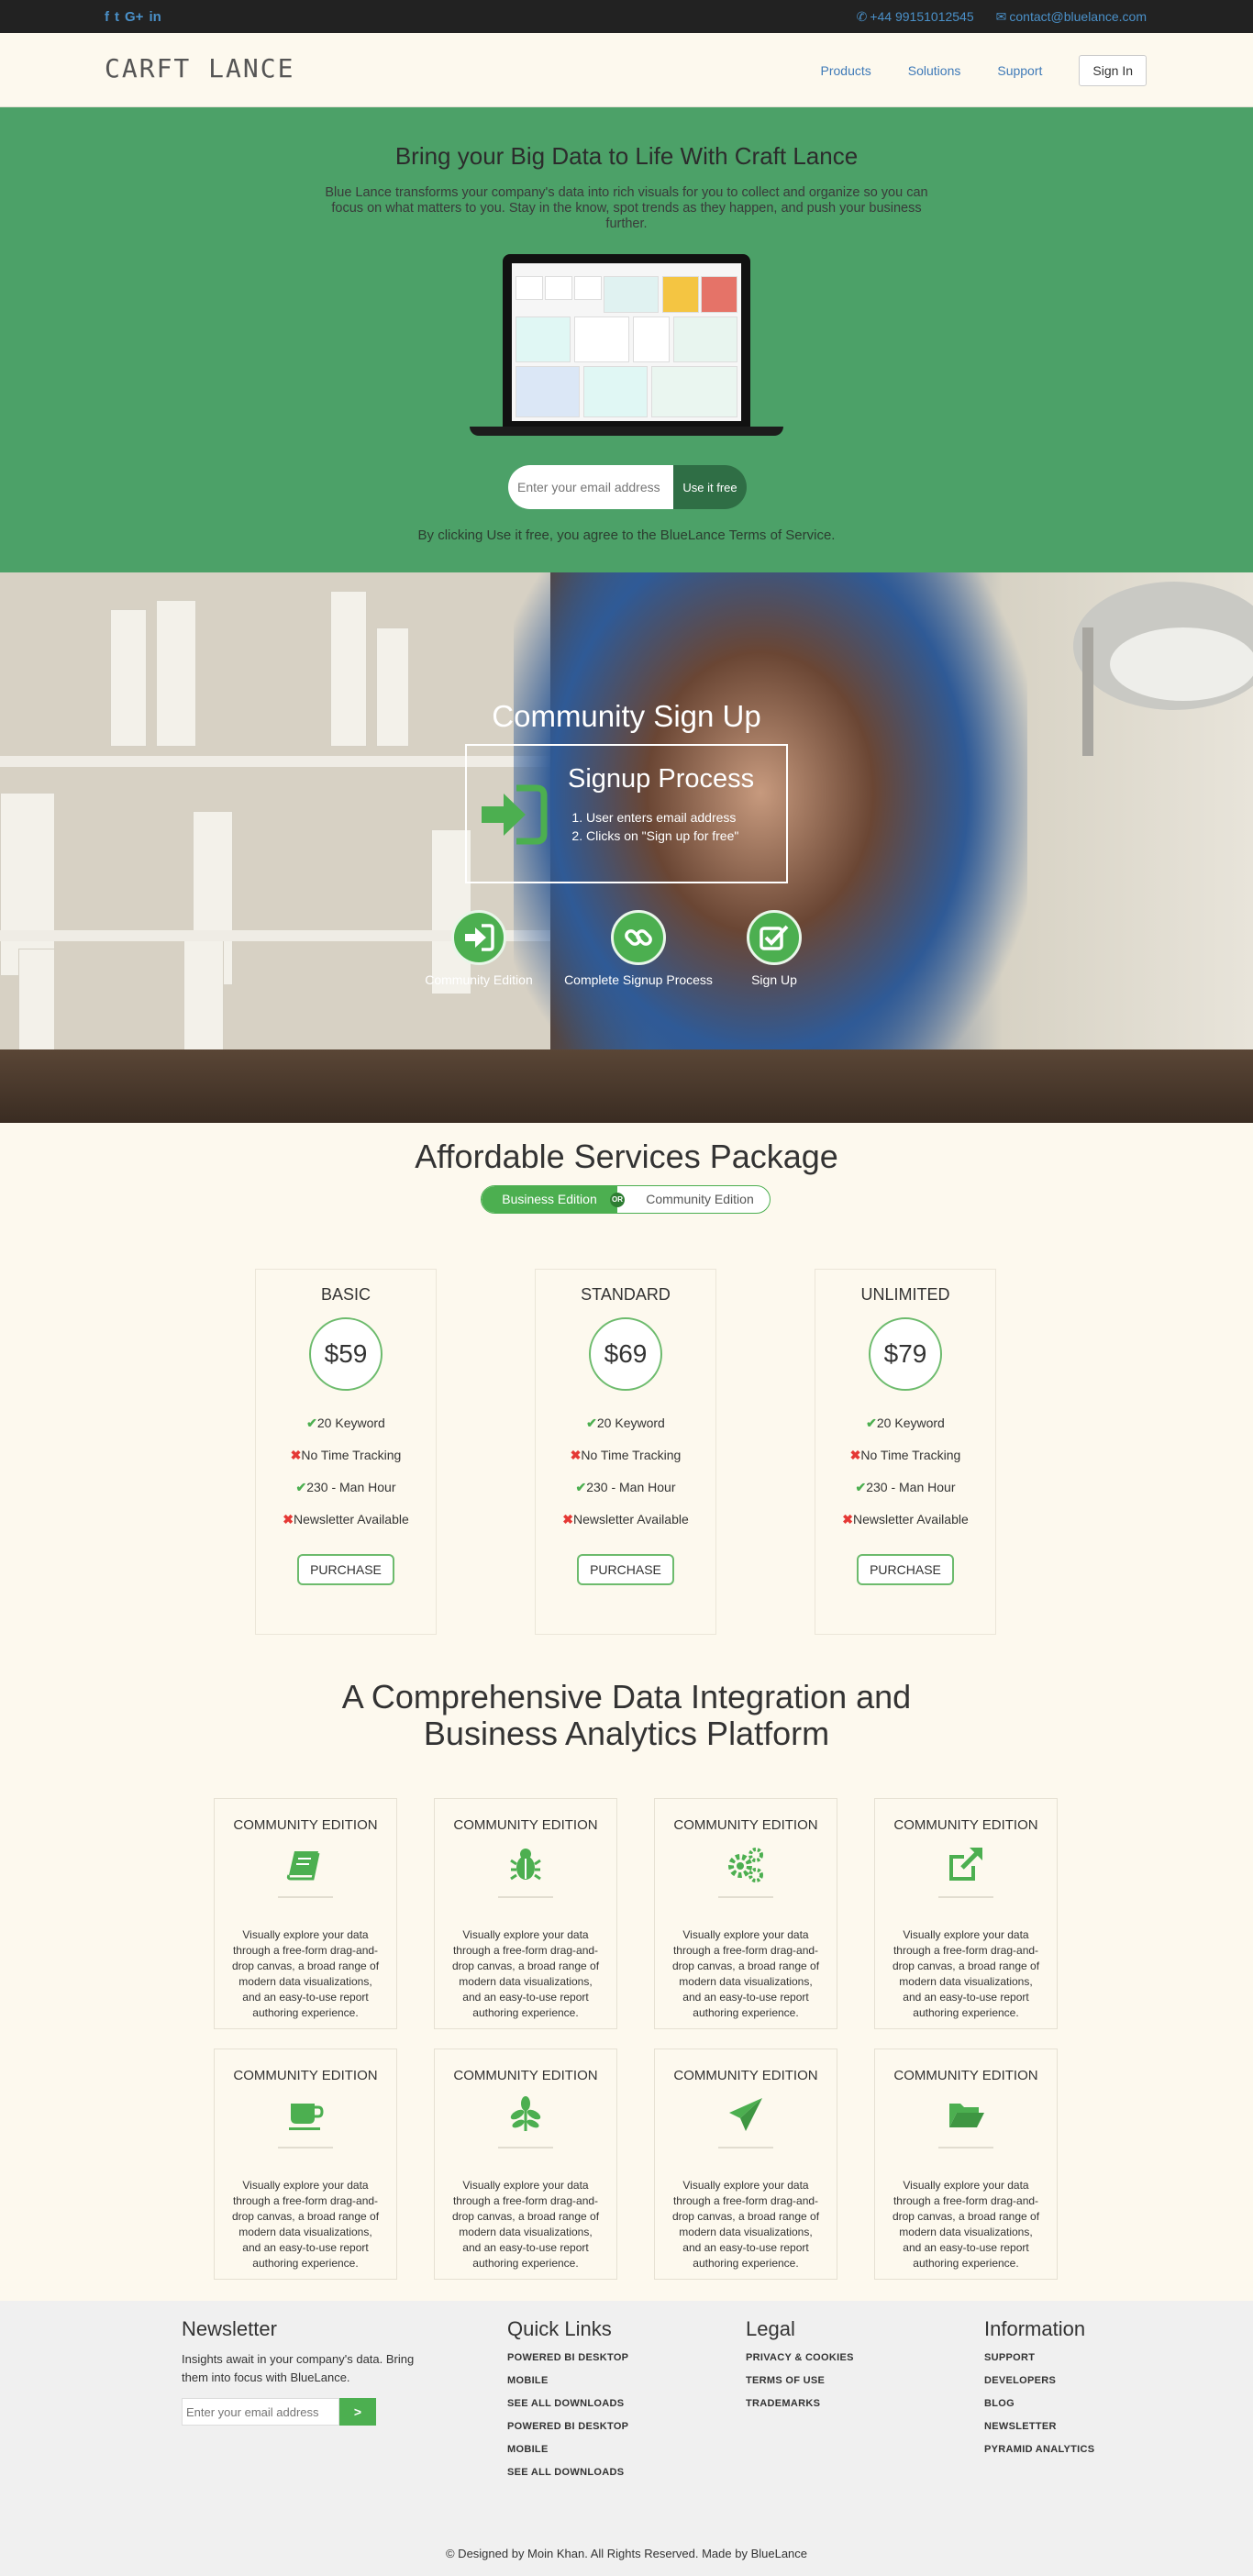 The height and width of the screenshot is (2576, 1253). I want to click on nav-link-support: Support, so click(1019, 70).